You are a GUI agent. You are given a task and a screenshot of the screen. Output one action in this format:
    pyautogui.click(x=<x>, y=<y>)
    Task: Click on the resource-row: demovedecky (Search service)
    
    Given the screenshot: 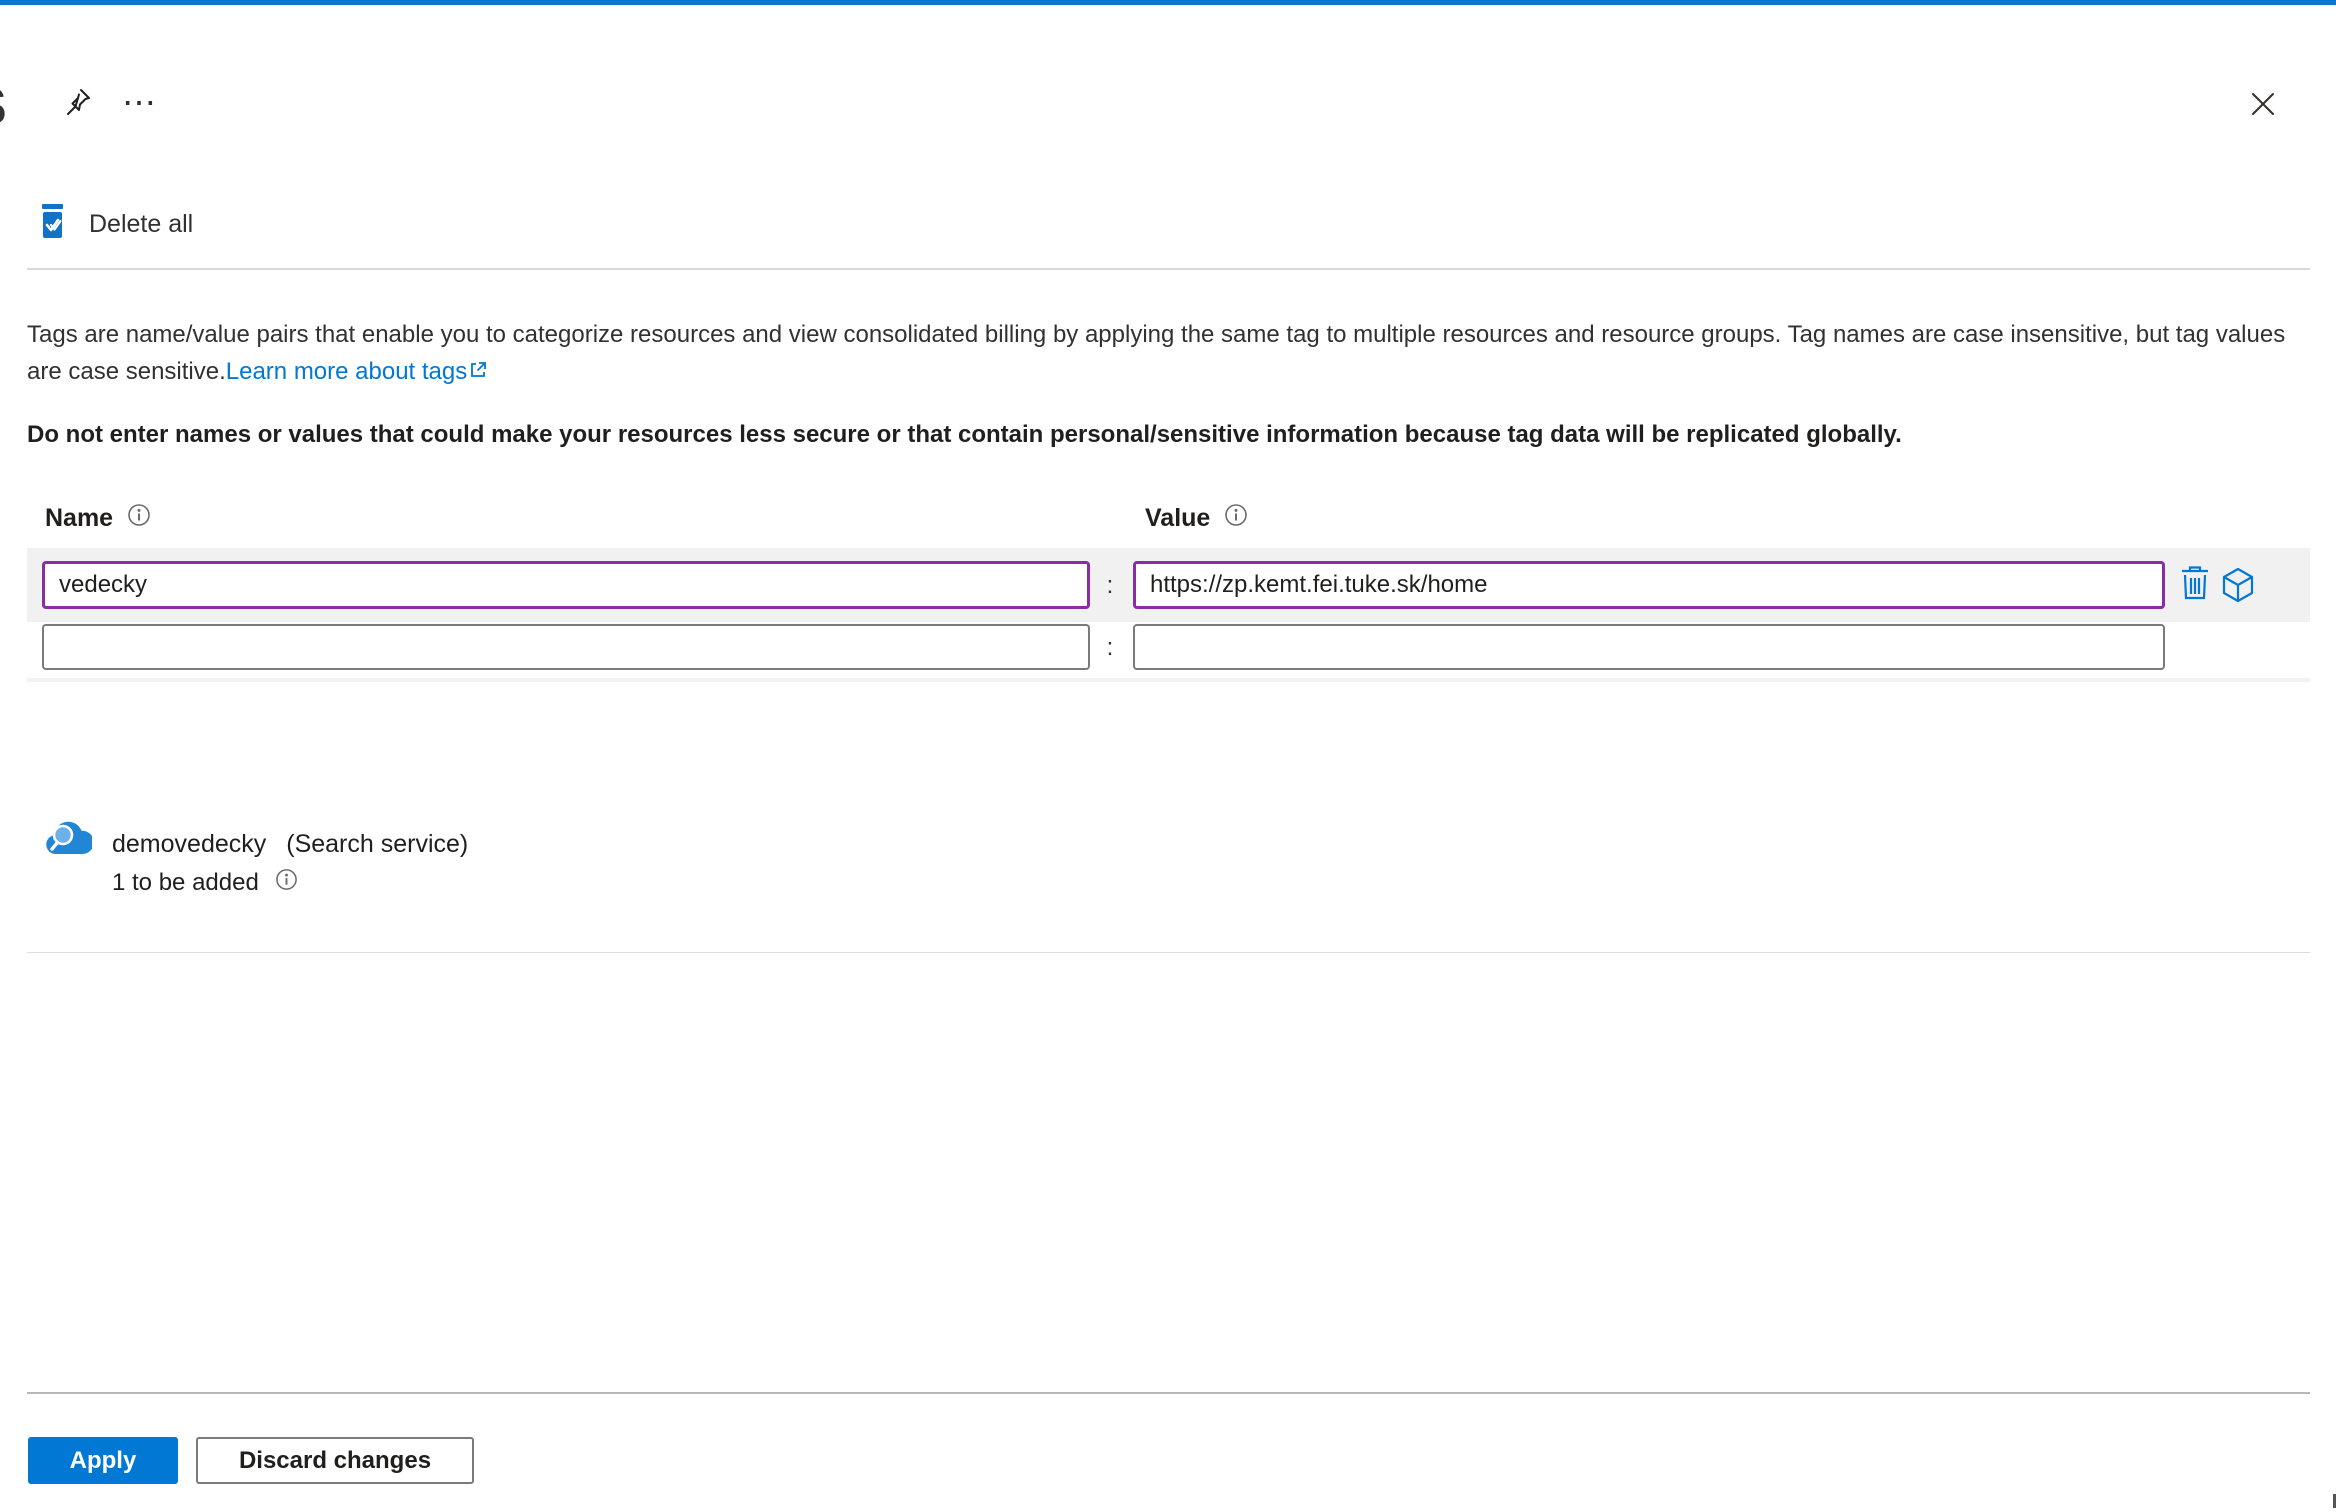 What is the action you would take?
    pyautogui.click(x=290, y=844)
    